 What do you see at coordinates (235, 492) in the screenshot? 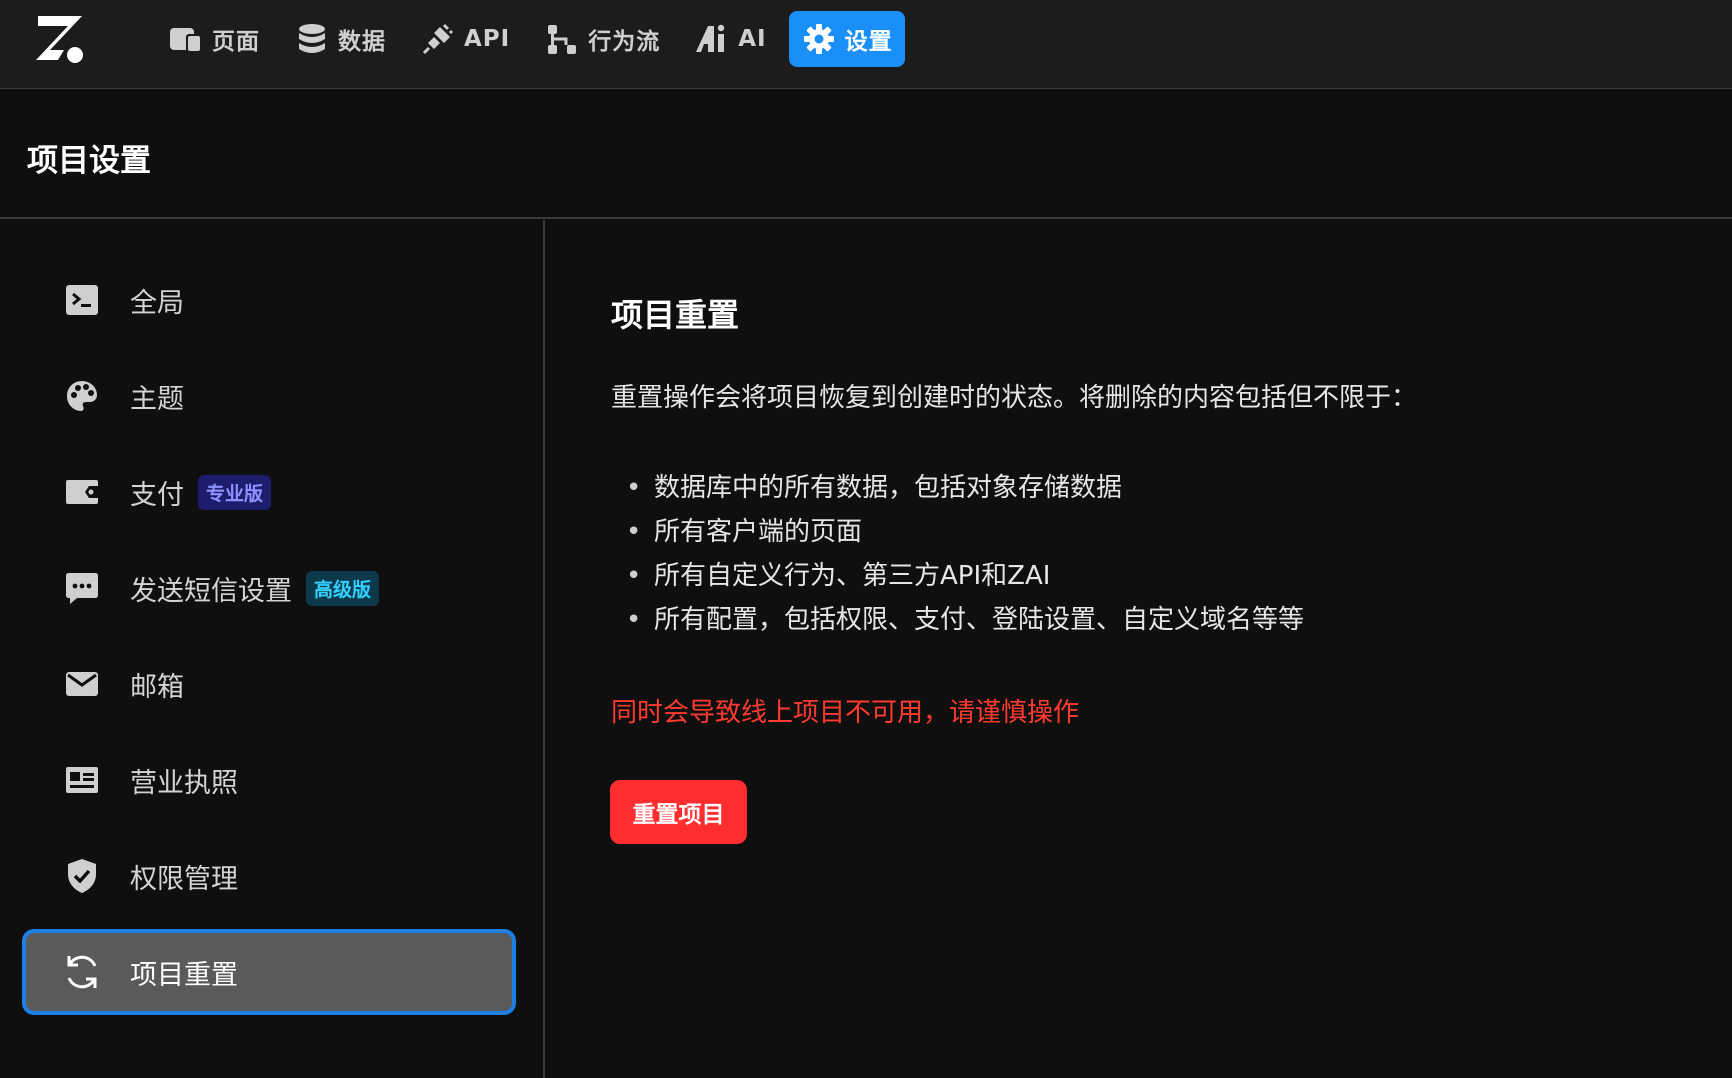
I see `pro-plan-badge: 专业版` at bounding box center [235, 492].